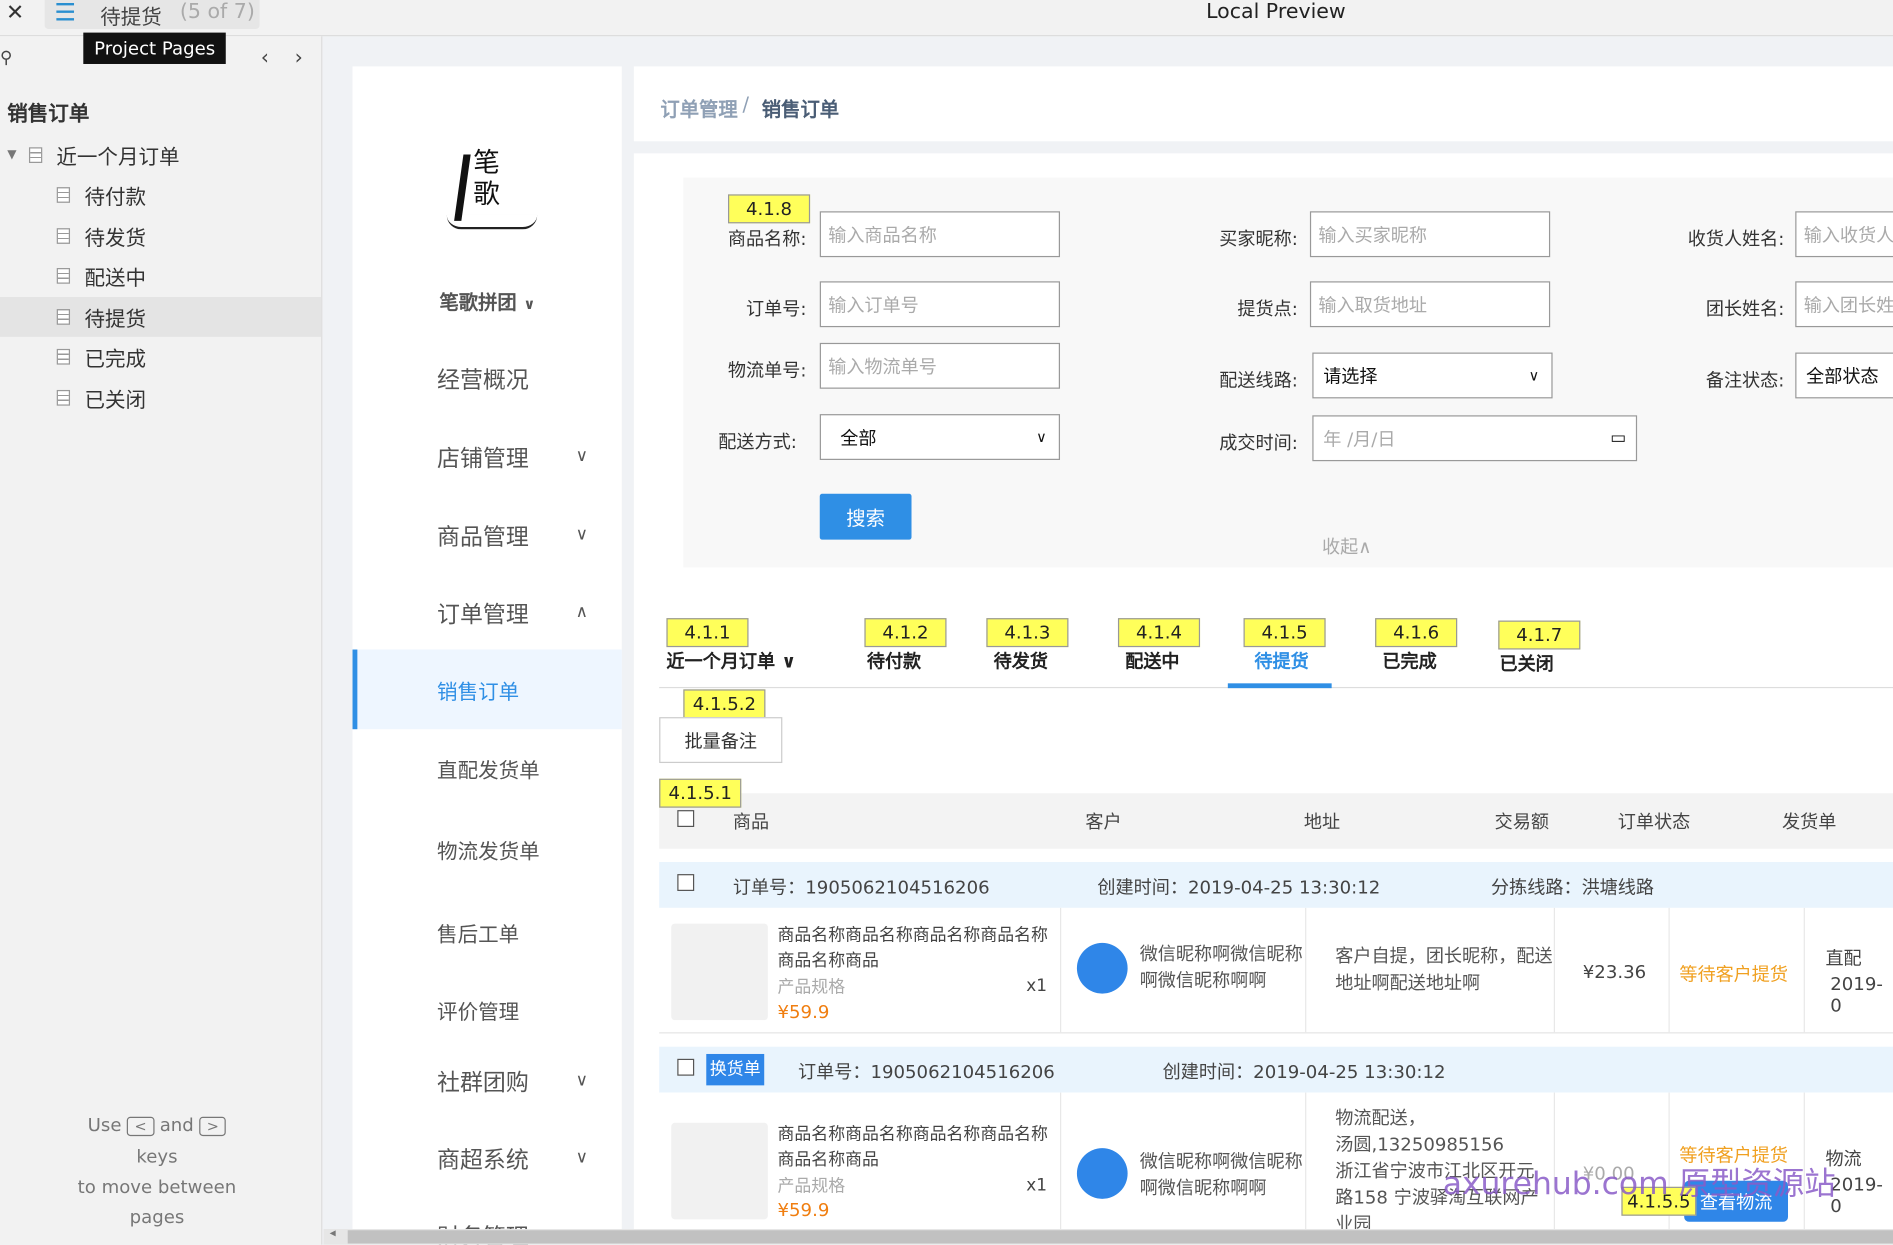 The height and width of the screenshot is (1245, 1893). What do you see at coordinates (160, 236) in the screenshot?
I see `page-item: 待发货` at bounding box center [160, 236].